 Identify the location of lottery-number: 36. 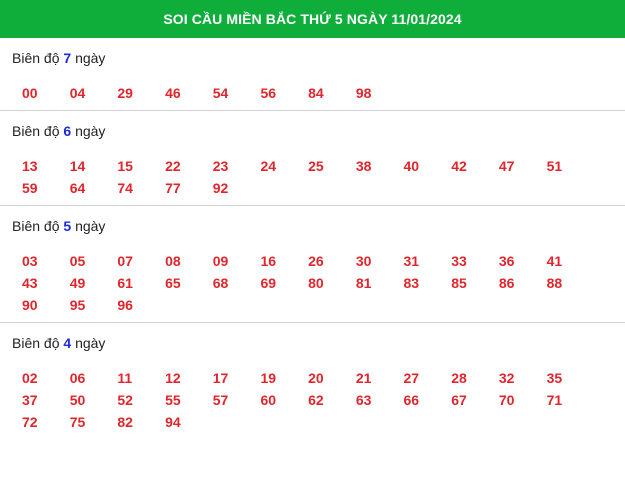
(506, 261).